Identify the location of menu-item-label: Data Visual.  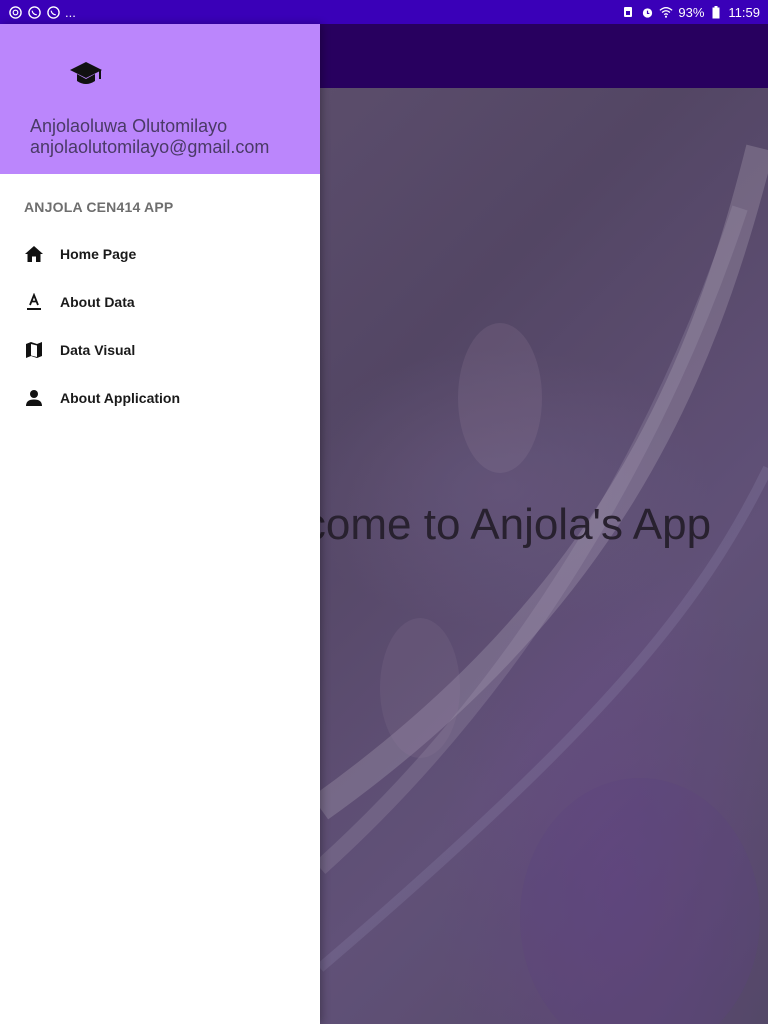
(98, 350).